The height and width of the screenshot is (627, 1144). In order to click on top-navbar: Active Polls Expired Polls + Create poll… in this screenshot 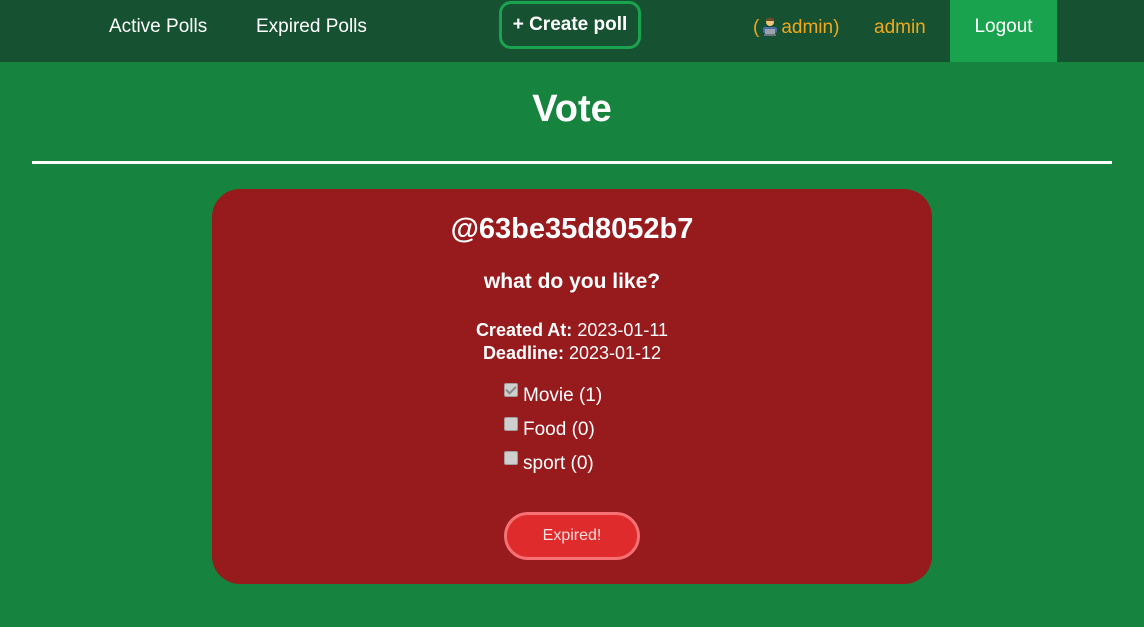, I will do `click(572, 31)`.